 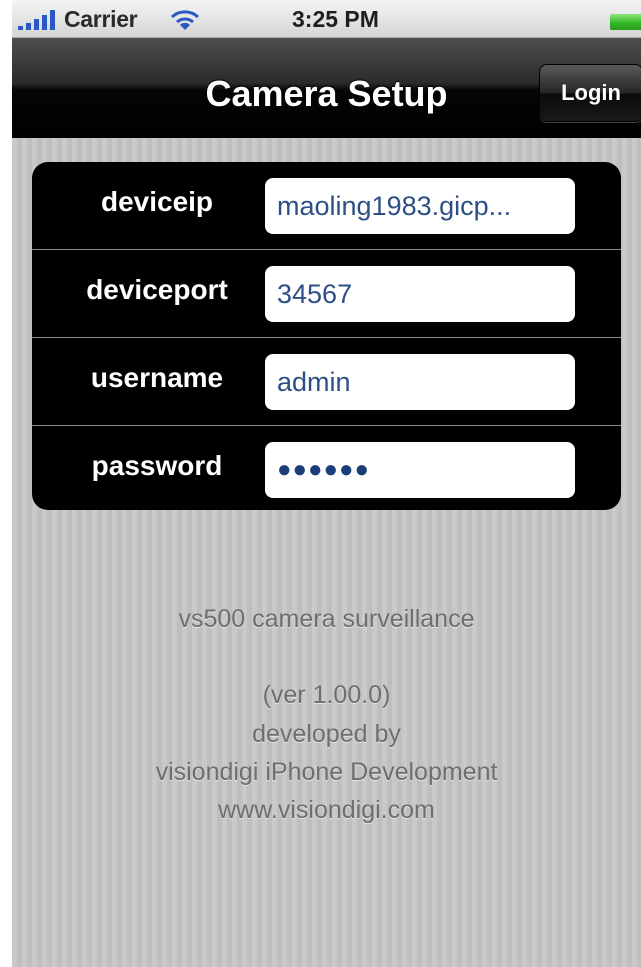 What do you see at coordinates (625, 22) in the screenshot?
I see `battery-icon` at bounding box center [625, 22].